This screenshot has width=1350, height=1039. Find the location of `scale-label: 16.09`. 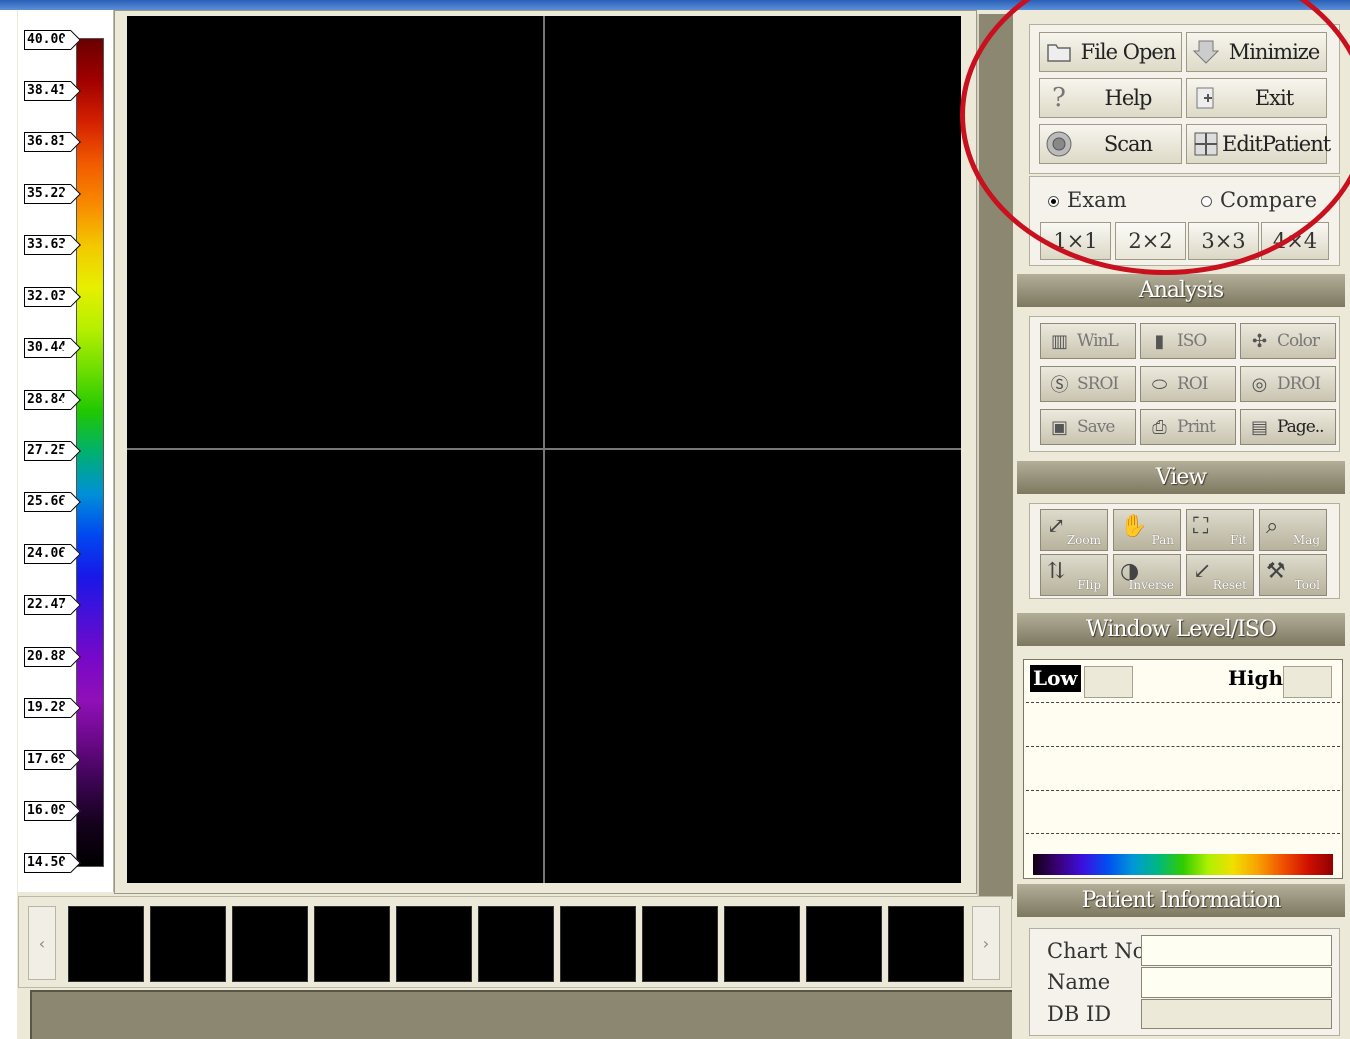

scale-label: 16.09 is located at coordinates (47, 811).